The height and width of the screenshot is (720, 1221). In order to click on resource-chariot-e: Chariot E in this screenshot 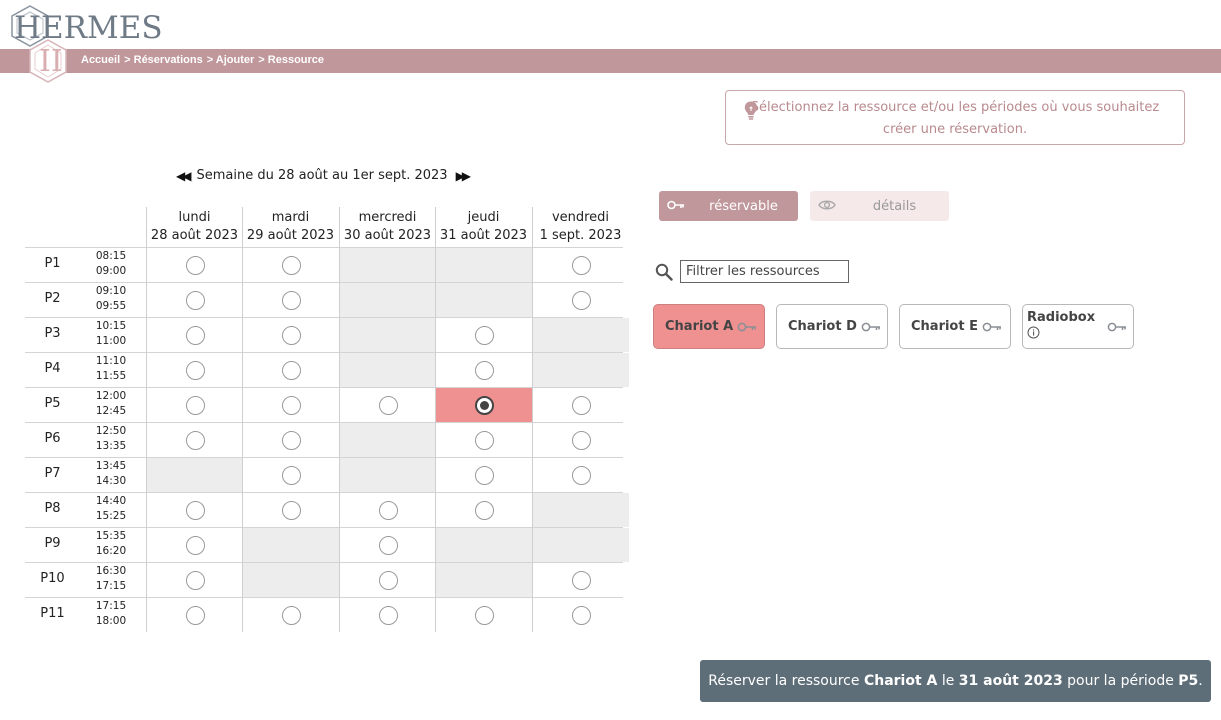, I will do `click(955, 326)`.